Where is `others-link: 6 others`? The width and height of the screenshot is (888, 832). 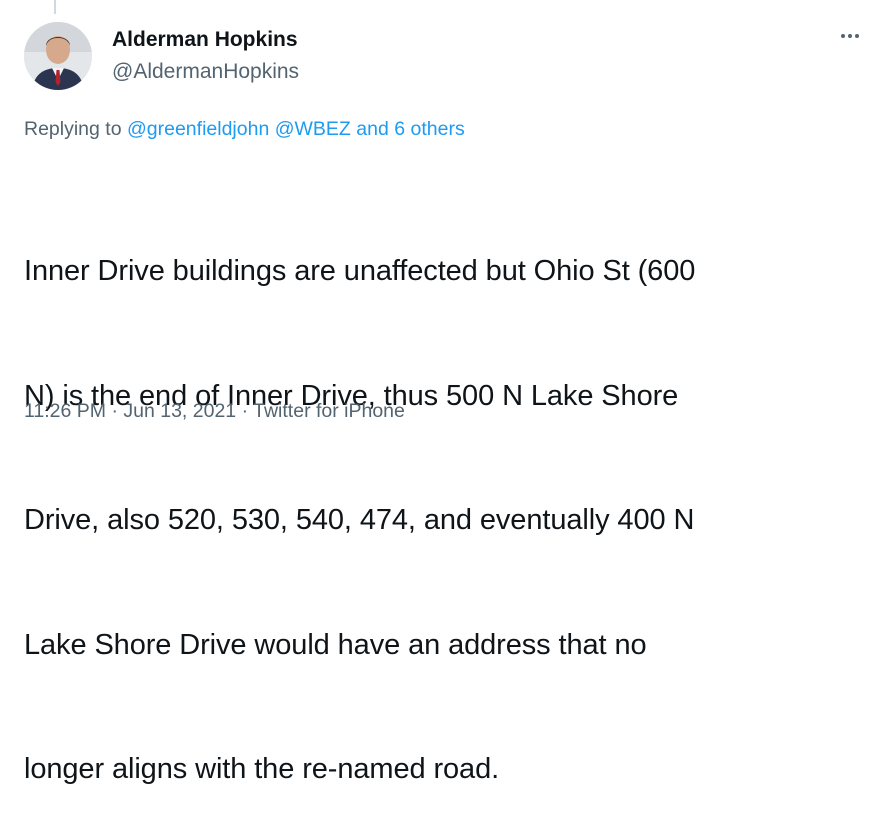
others-link: 6 others is located at coordinates (429, 129).